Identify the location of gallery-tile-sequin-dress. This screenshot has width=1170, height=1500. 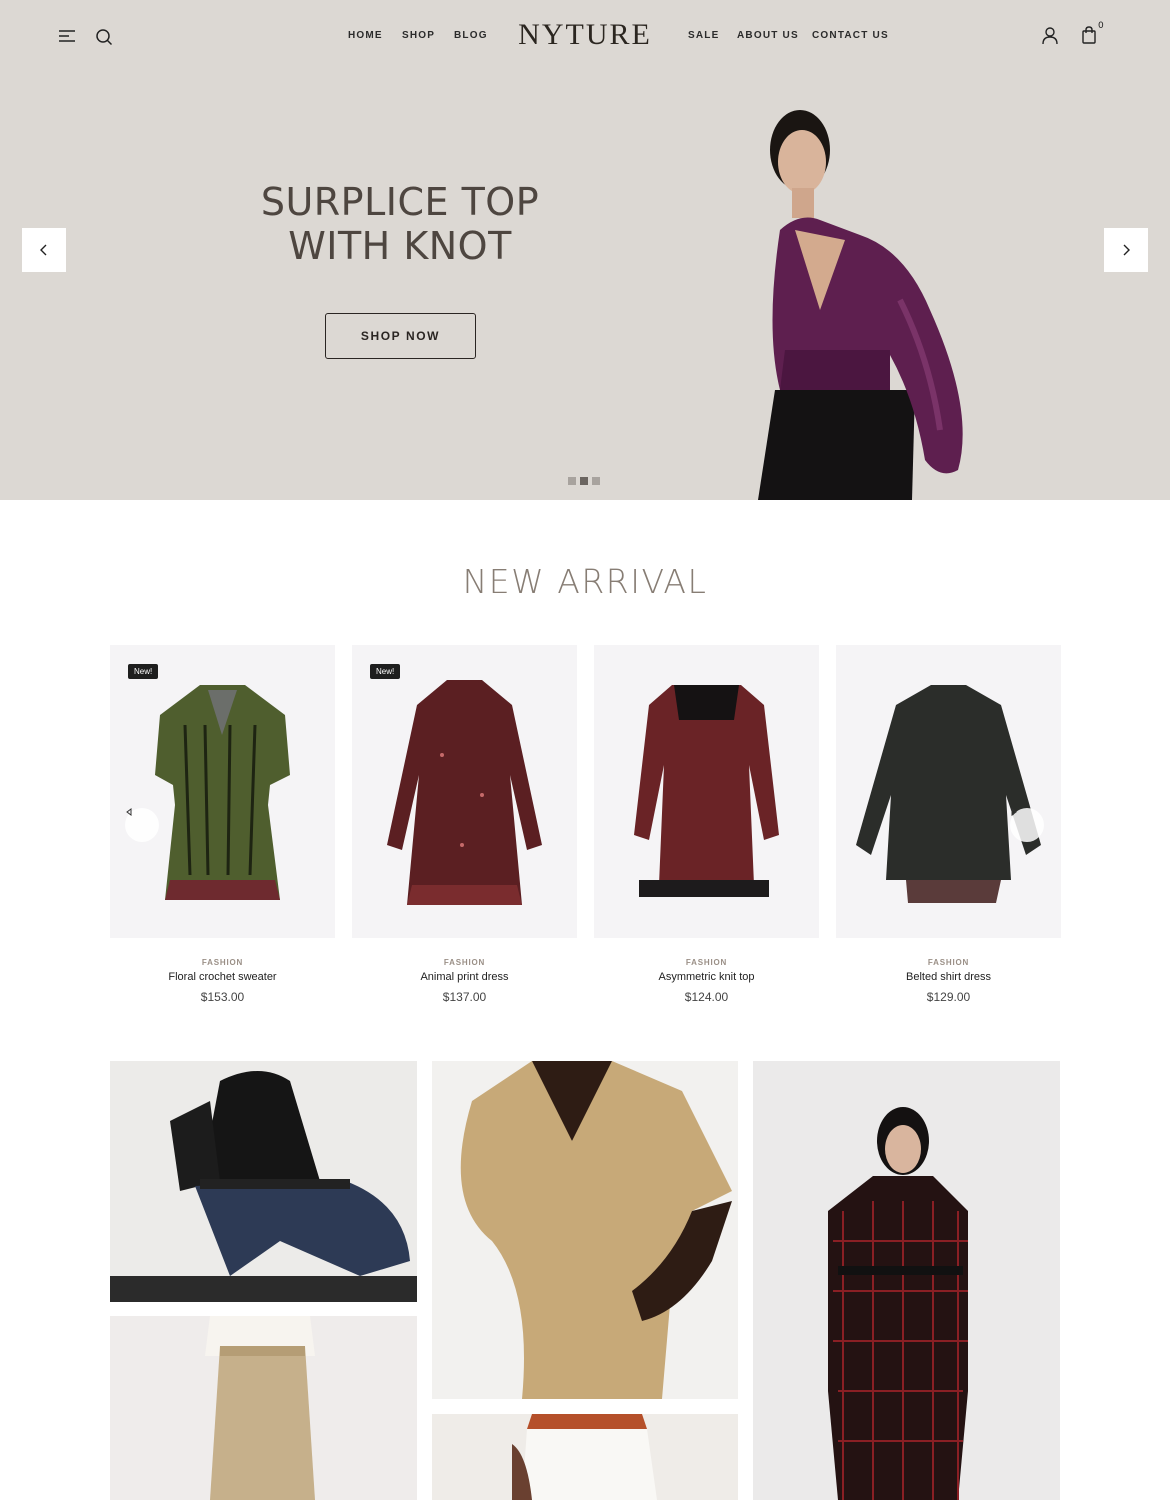
(585, 1230).